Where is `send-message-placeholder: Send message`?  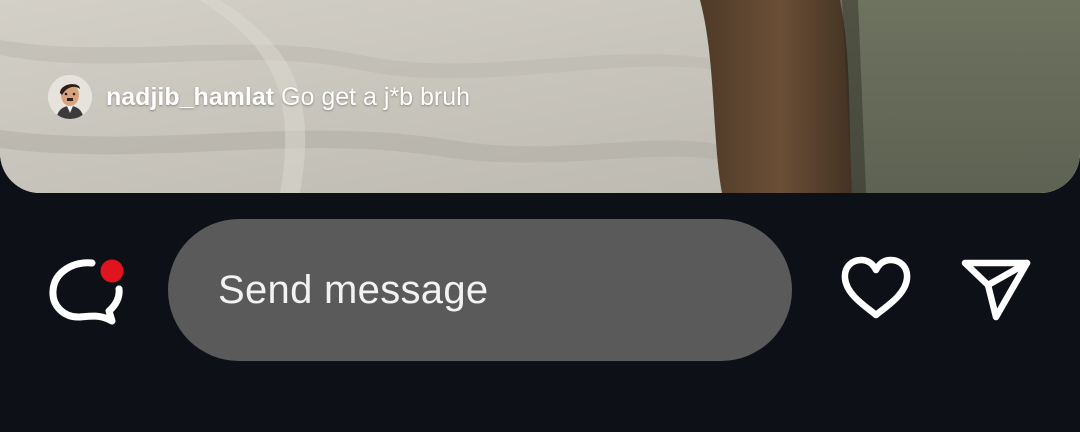
send-message-placeholder: Send message is located at coordinates (353, 289).